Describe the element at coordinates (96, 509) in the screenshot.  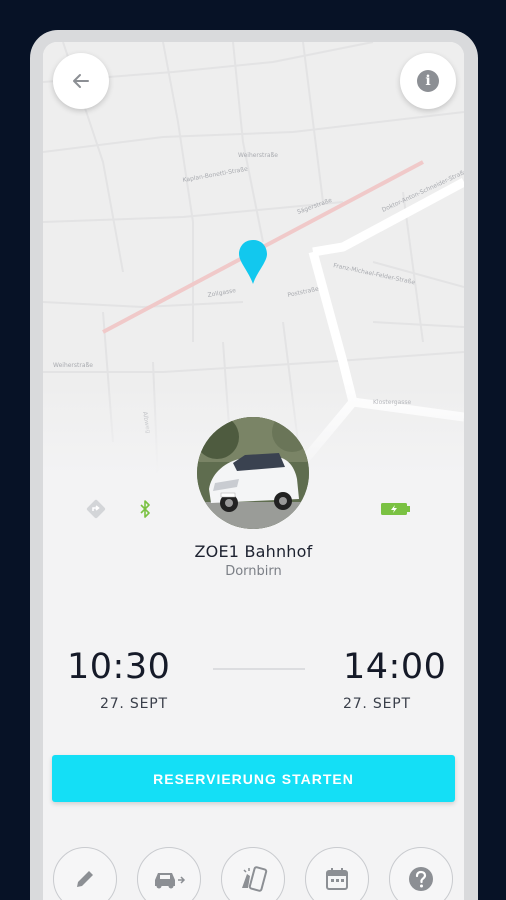
I see `directions-icon` at that location.